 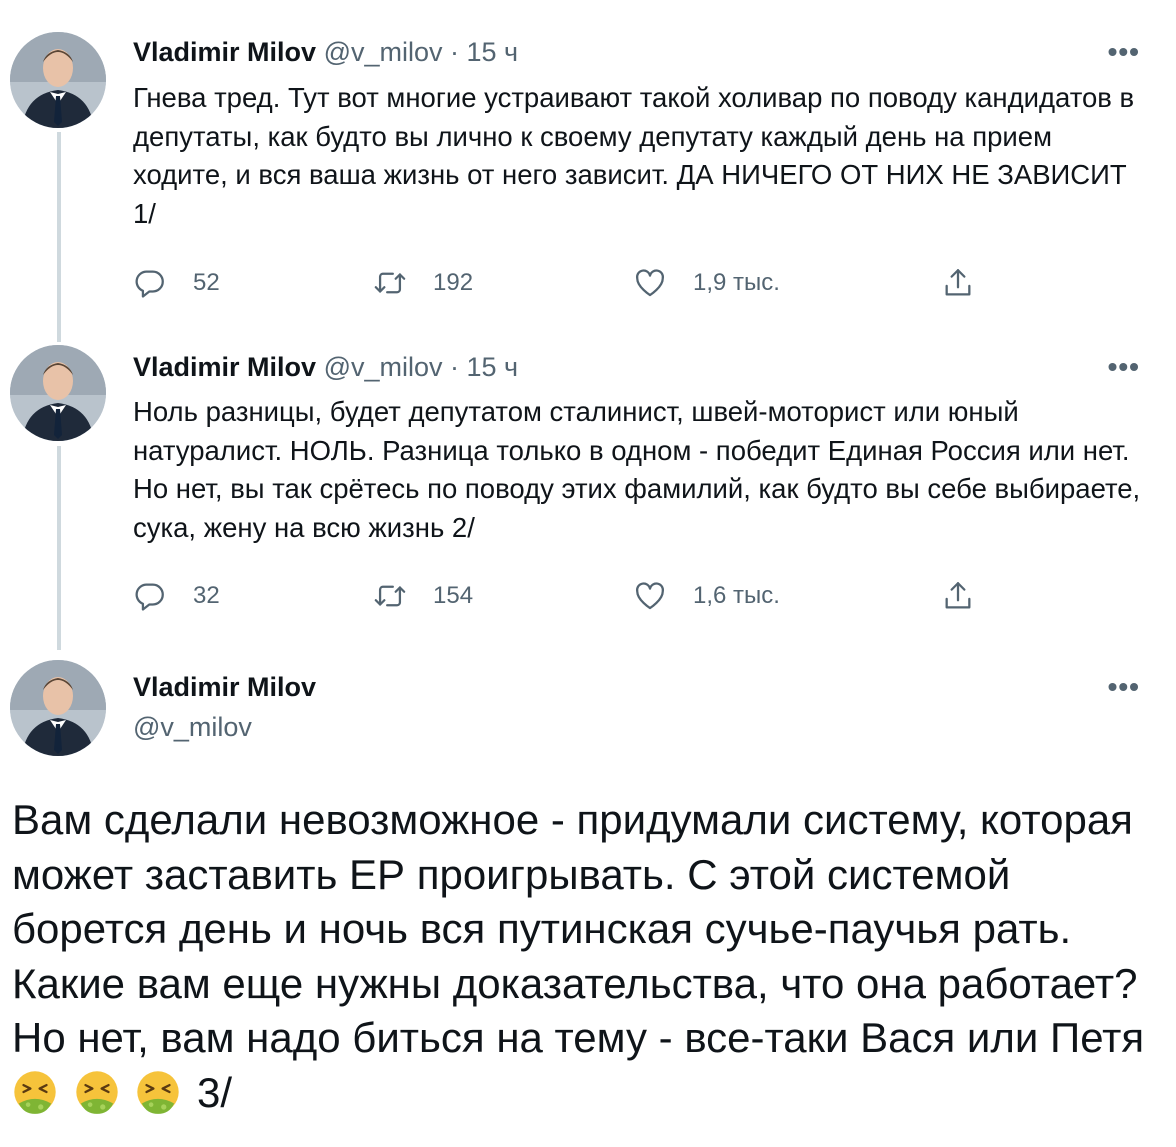 I want to click on retweet-button: 154, so click(x=423, y=596).